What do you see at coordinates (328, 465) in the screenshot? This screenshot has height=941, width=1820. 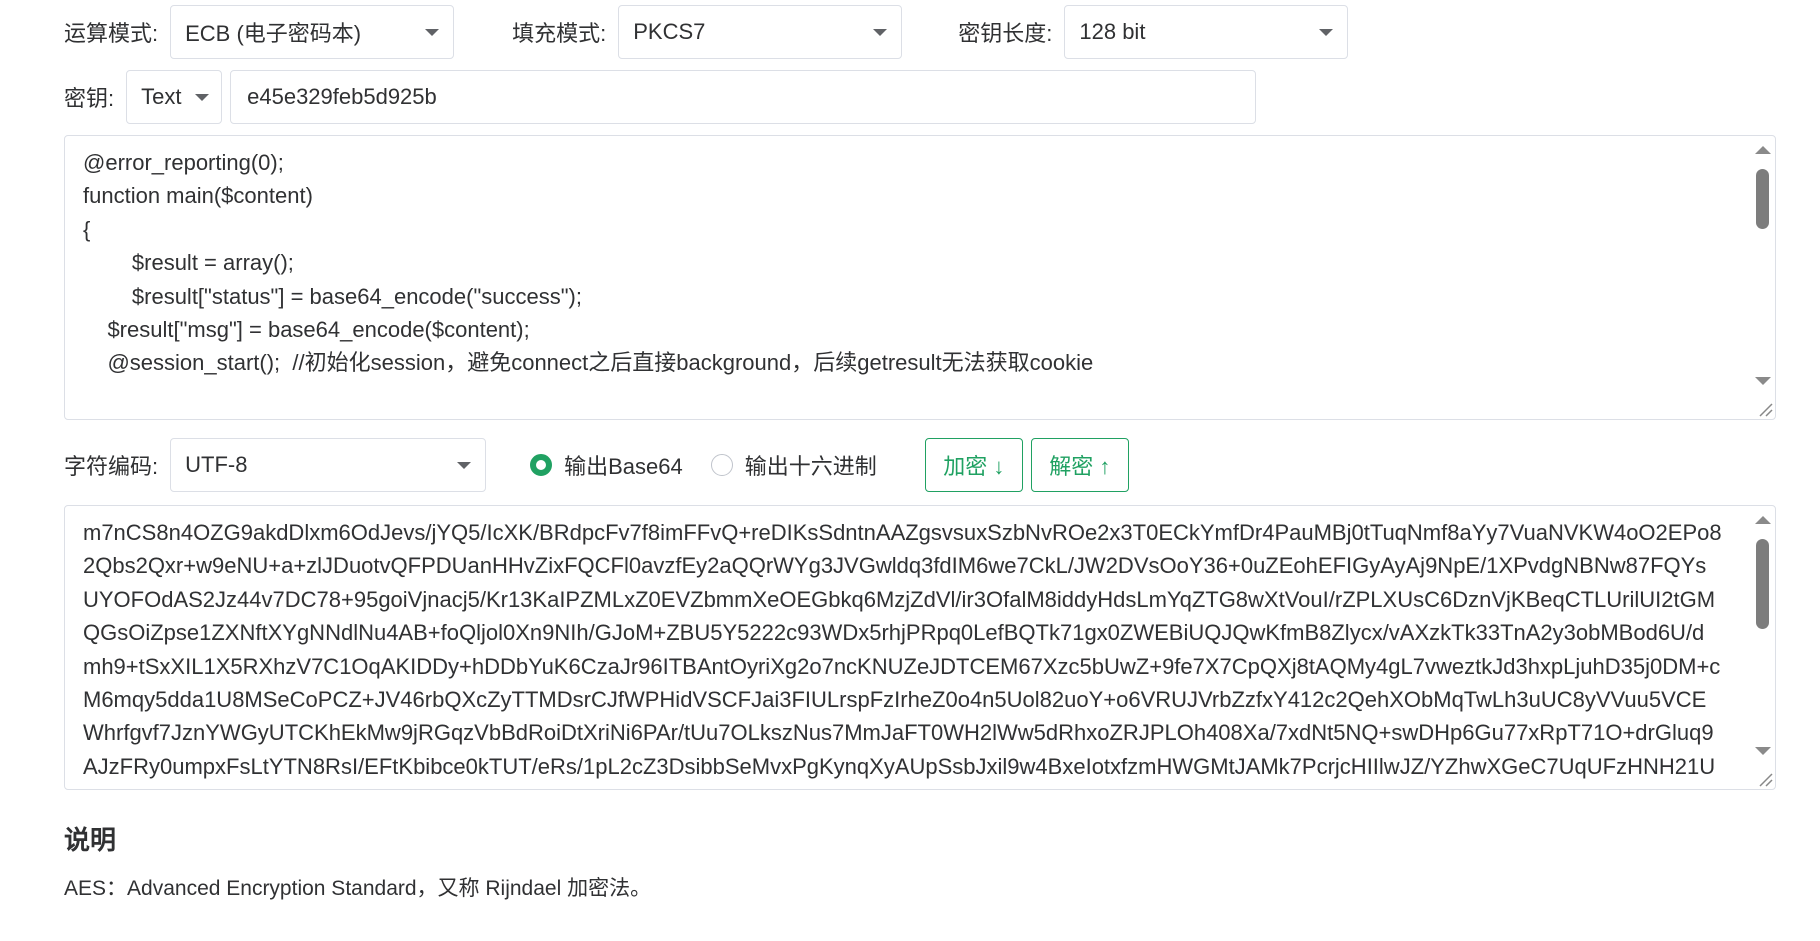 I see `charset-select: UTF-8` at bounding box center [328, 465].